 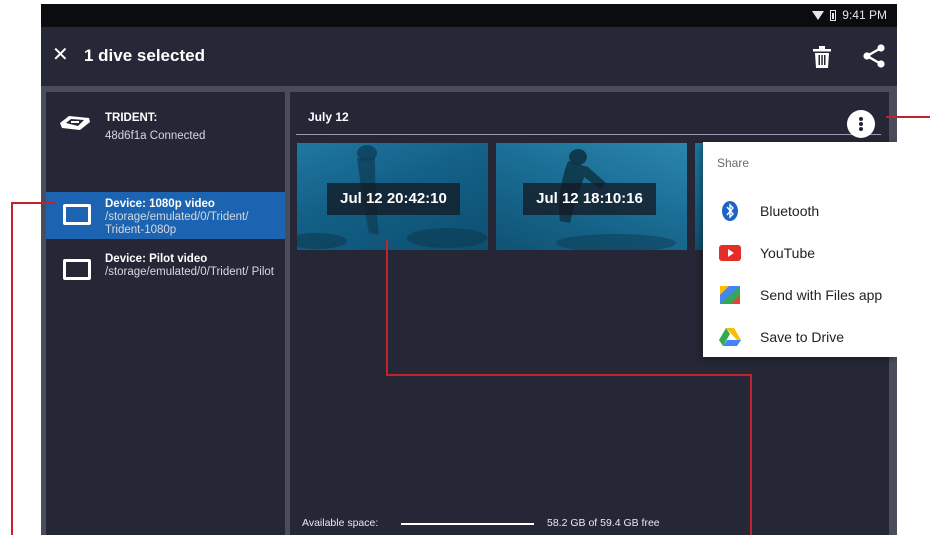 I want to click on action-bar: ✕ 1 dive selected, so click(x=469, y=56).